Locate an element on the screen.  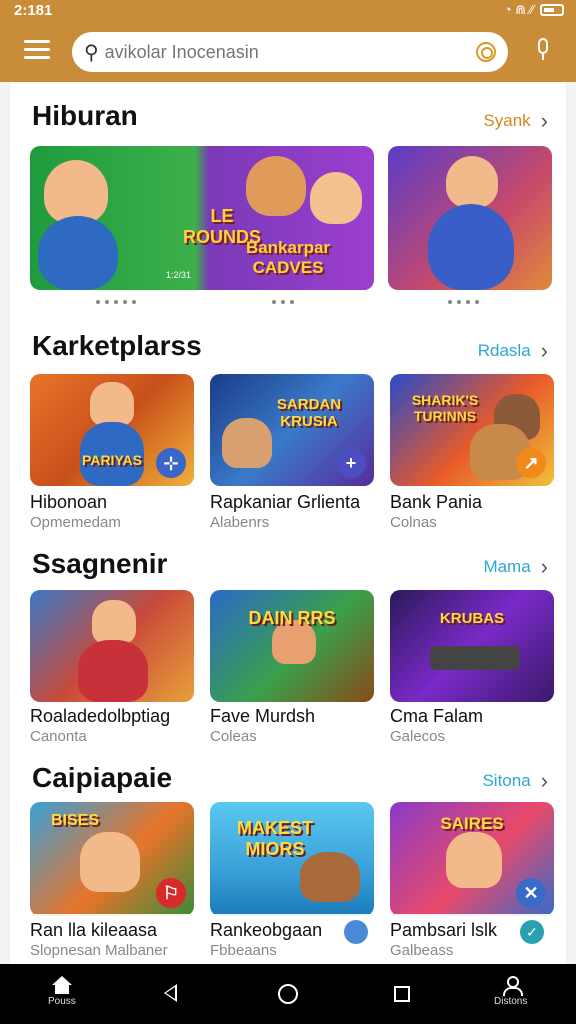
check-icon: ✓ is located at coordinates (532, 932).